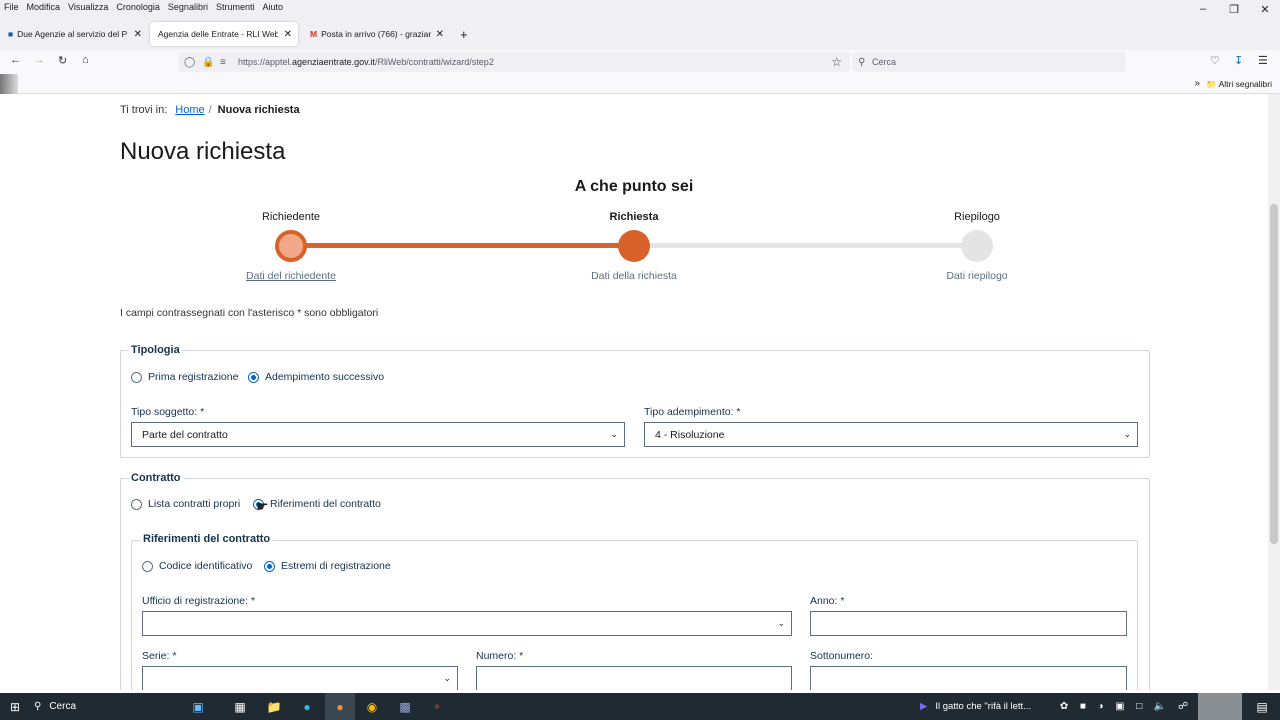  I want to click on permissions-icon: ≡, so click(223, 62).